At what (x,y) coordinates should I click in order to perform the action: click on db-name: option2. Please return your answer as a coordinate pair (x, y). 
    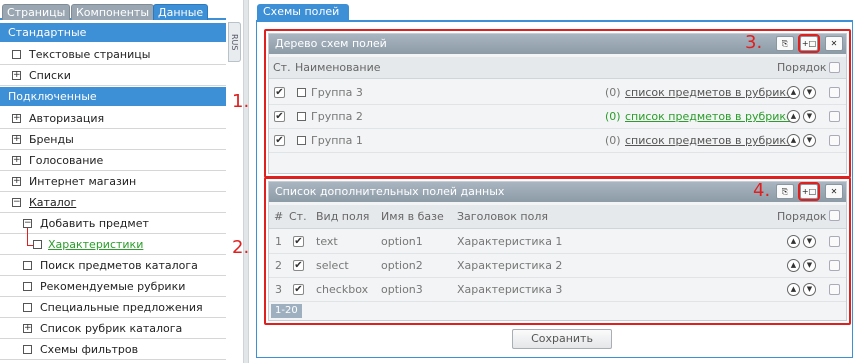
    Looking at the image, I should click on (402, 265).